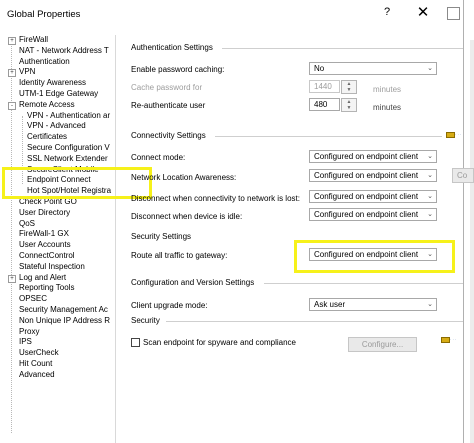 Image resolution: width=474 pixels, height=443 pixels. I want to click on reauth-unit: minutes, so click(387, 107).